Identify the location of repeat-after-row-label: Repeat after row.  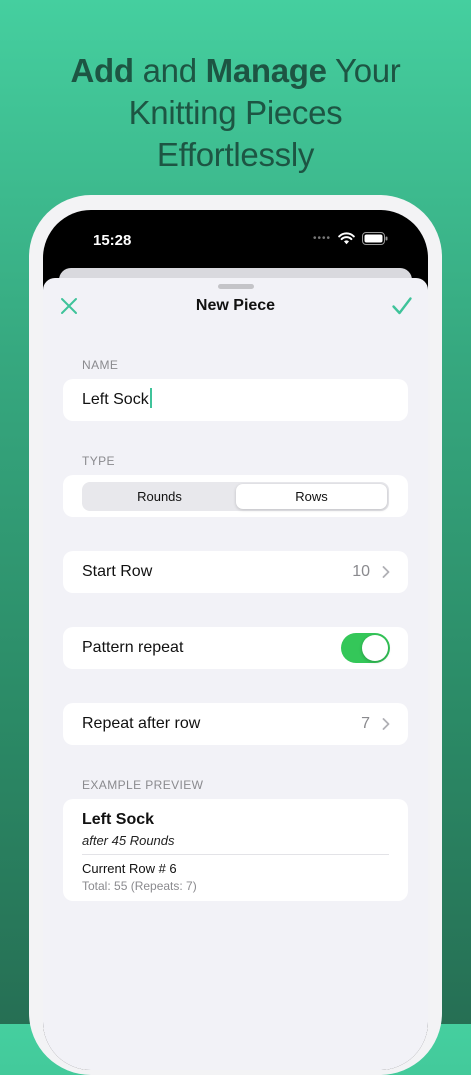
(141, 723).